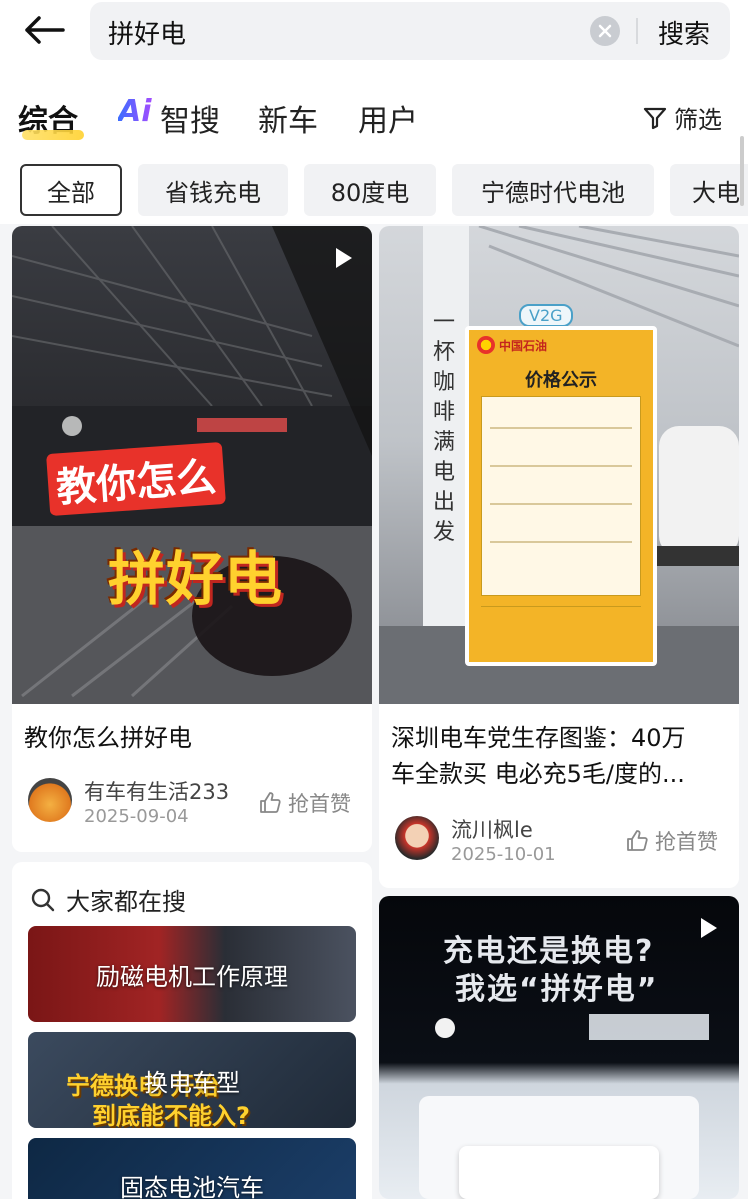 Image resolution: width=748 pixels, height=1199 pixels. Describe the element at coordinates (213, 190) in the screenshot. I see `chip-save-charging: 省钱充电` at that location.